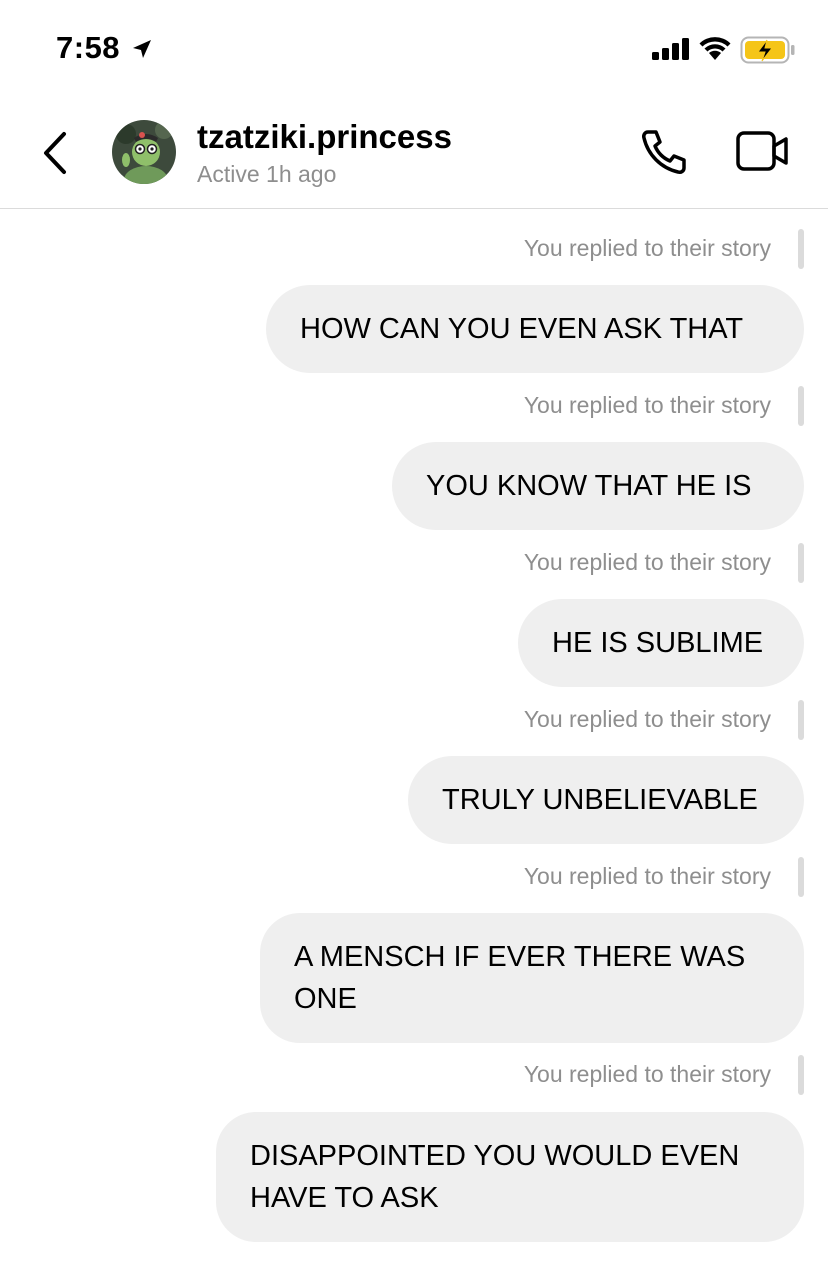 Image resolution: width=828 pixels, height=1262 pixels. Describe the element at coordinates (88, 47) in the screenshot. I see `status-time: 7:58` at that location.